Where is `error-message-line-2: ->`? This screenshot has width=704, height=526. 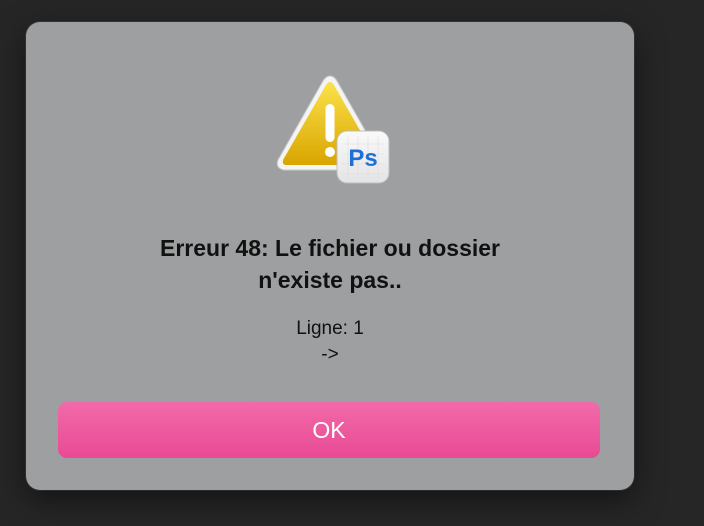 error-message-line-2: -> is located at coordinates (330, 354).